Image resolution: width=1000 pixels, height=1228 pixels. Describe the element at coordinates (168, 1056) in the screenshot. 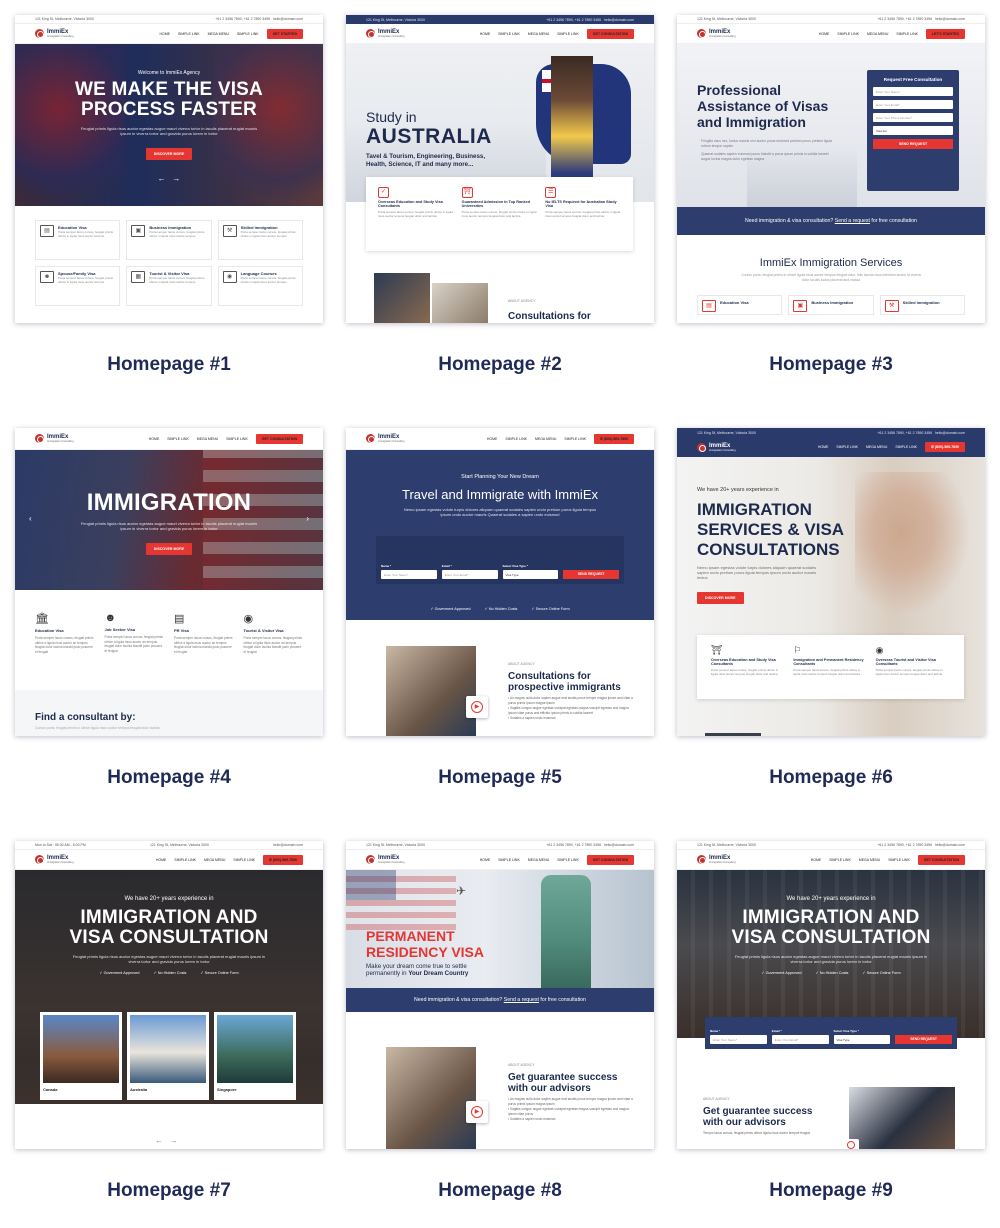

I see `destination-card: Australia` at that location.